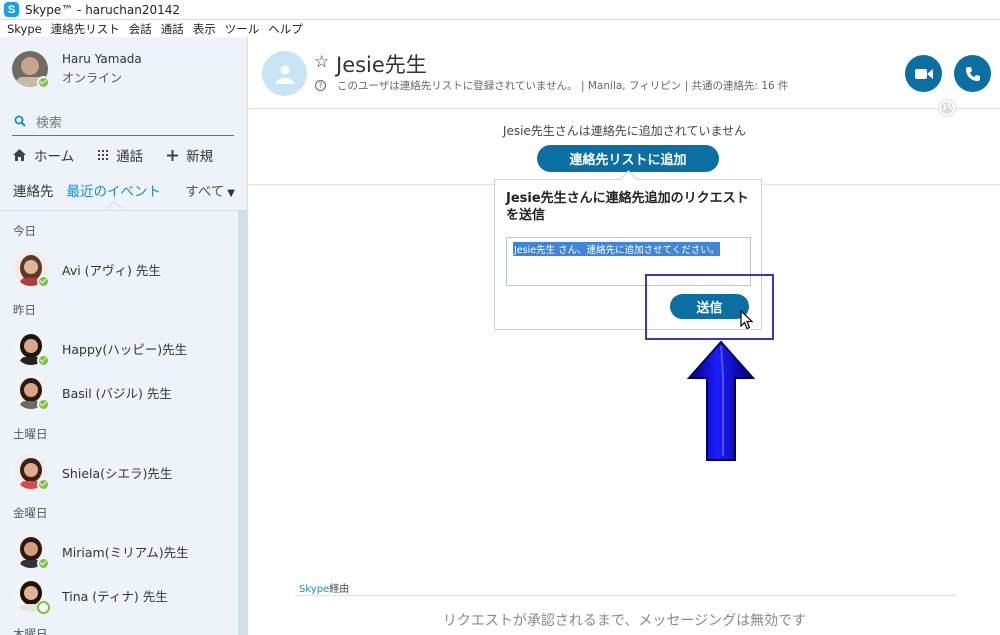 Image resolution: width=1000 pixels, height=635 pixels. I want to click on contact-title: Jesie先生, so click(381, 65).